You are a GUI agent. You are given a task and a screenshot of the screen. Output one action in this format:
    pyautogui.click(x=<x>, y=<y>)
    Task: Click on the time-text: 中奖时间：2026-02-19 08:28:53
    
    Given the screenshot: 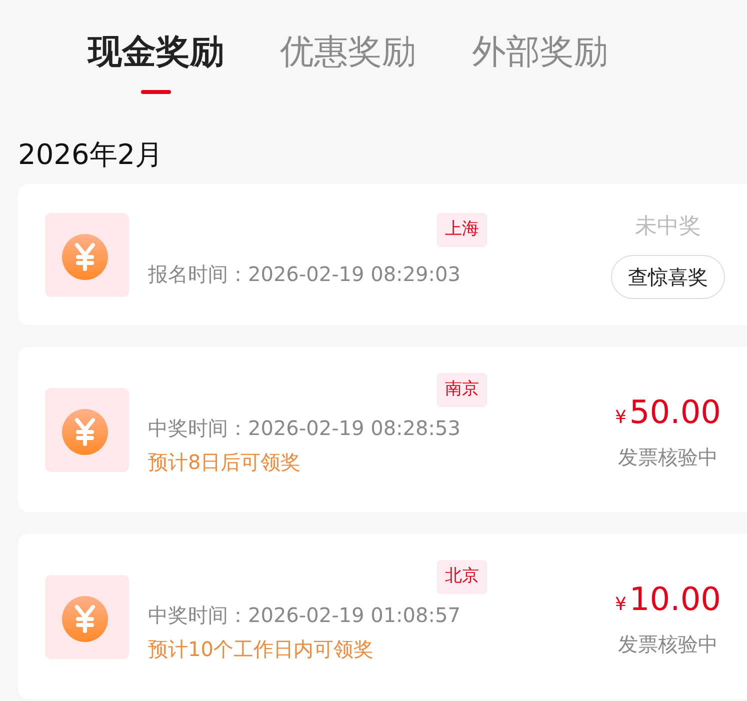 What is the action you would take?
    pyautogui.click(x=305, y=428)
    